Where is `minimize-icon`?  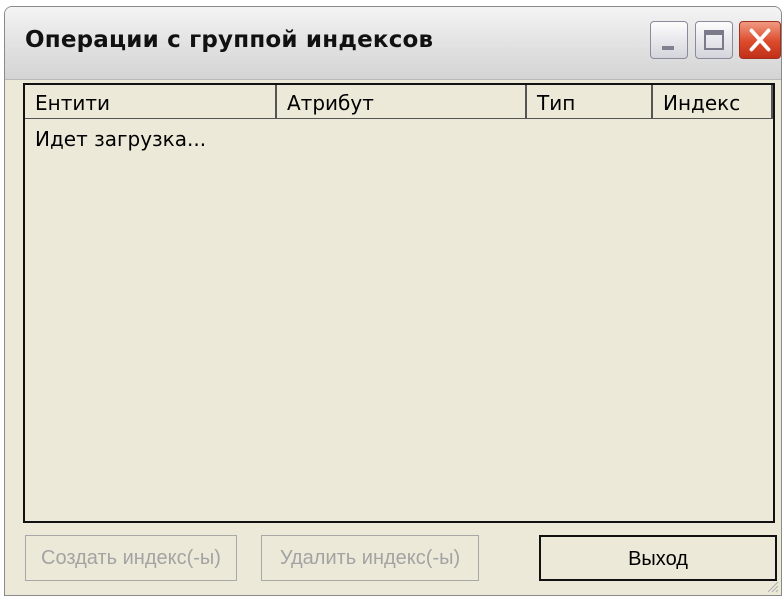 minimize-icon is located at coordinates (668, 48).